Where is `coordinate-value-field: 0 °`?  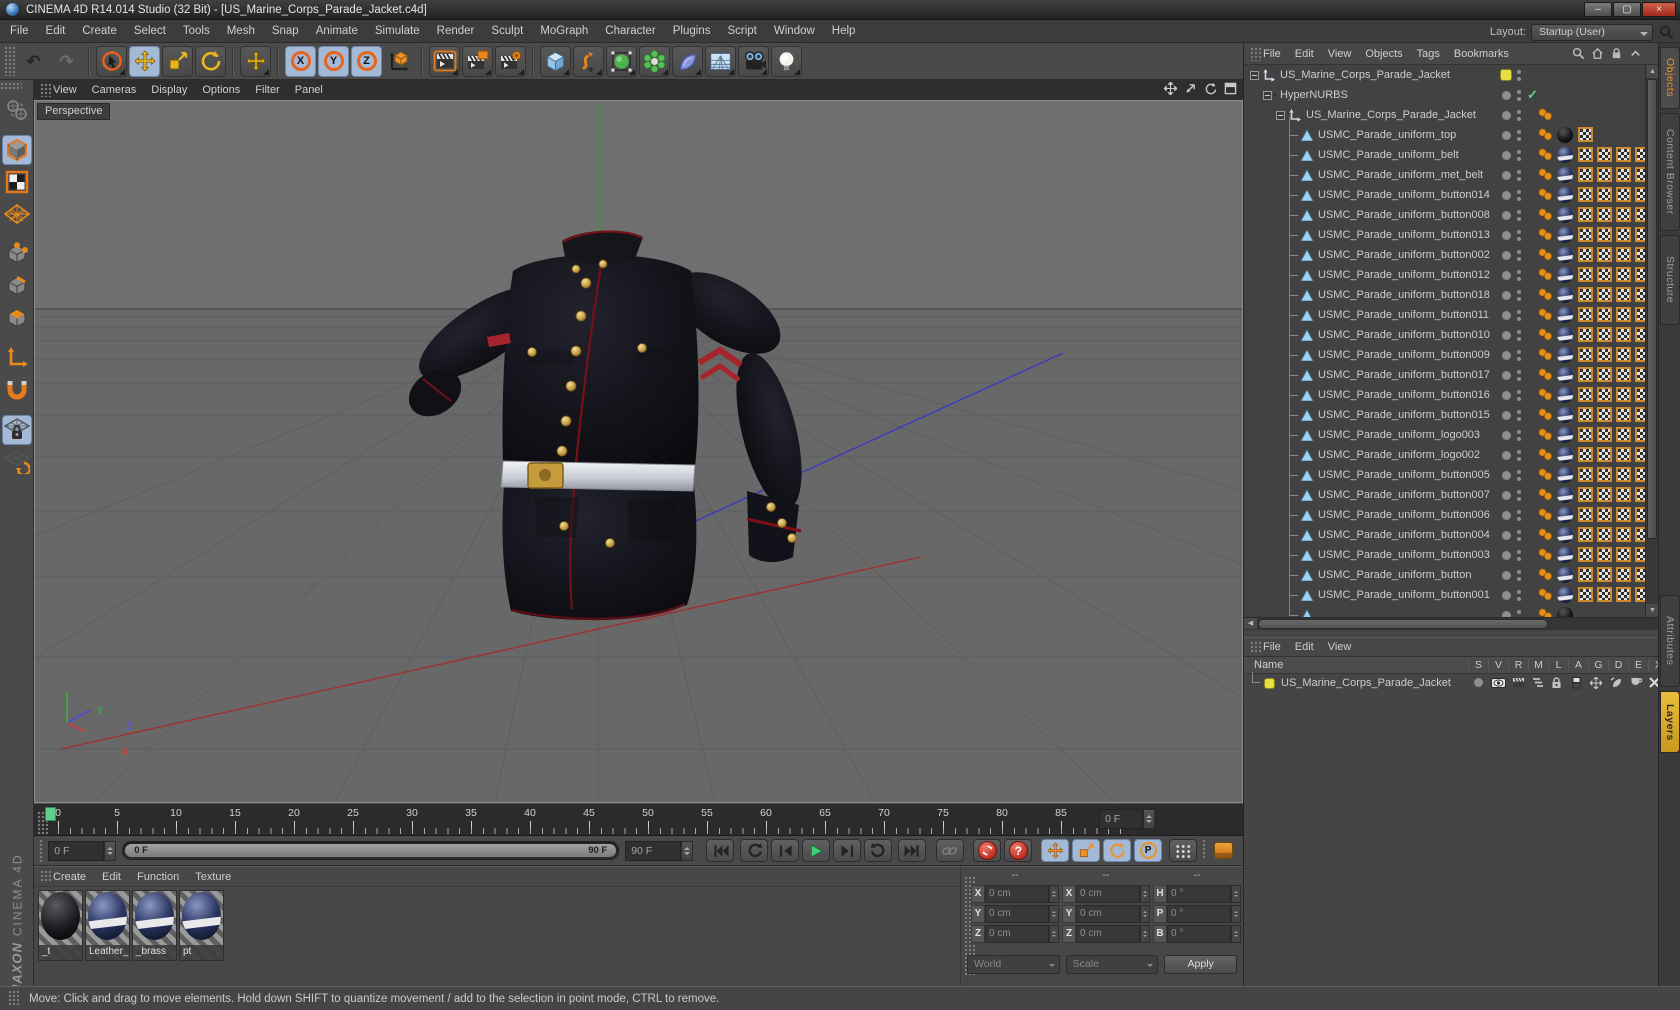 coordinate-value-field: 0 ° is located at coordinates (1199, 934).